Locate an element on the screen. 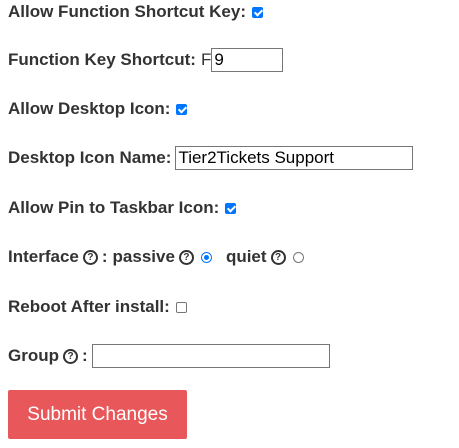 Image resolution: width=459 pixels, height=448 pixels. function-key-prefix: F is located at coordinates (206, 59).